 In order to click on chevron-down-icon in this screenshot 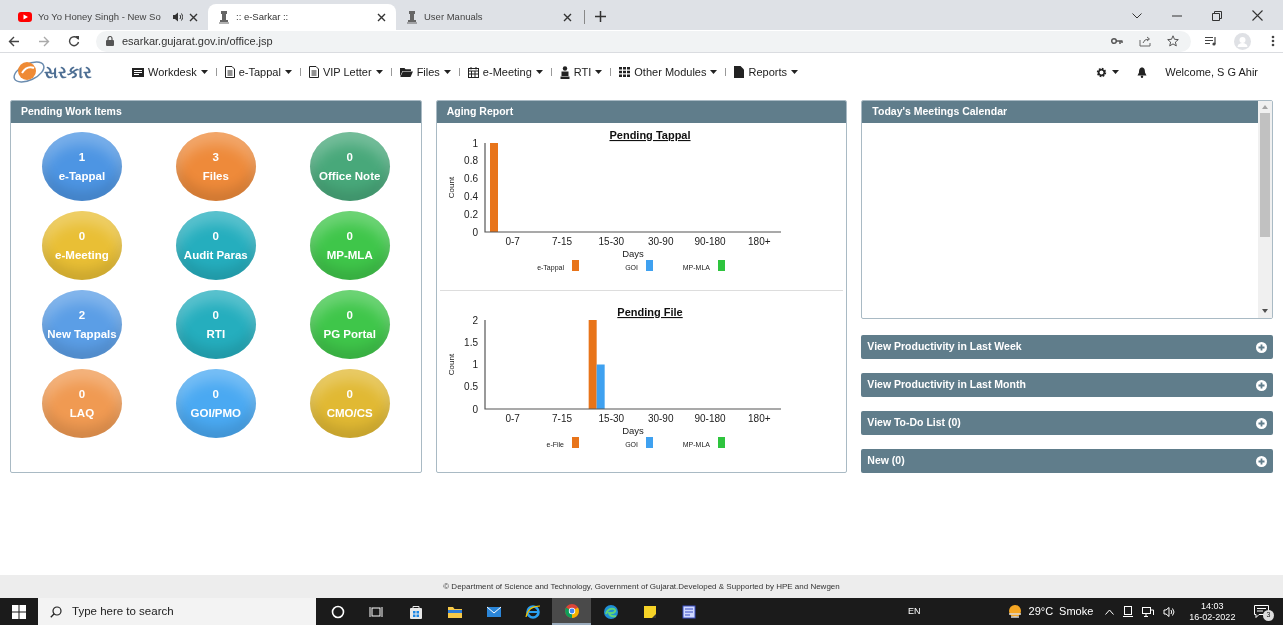, I will do `click(1137, 15)`.